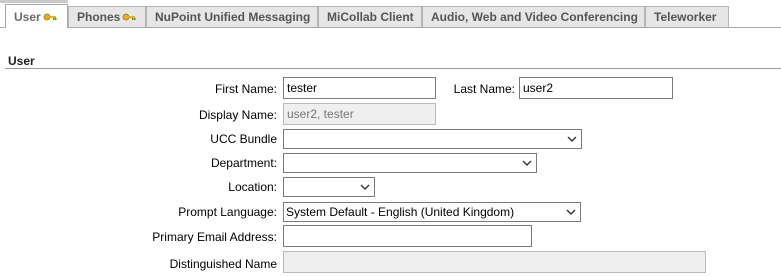 The width and height of the screenshot is (781, 276). I want to click on tab-nupoint-unified-messaging: NuPoint Unified Messaging, so click(232, 16).